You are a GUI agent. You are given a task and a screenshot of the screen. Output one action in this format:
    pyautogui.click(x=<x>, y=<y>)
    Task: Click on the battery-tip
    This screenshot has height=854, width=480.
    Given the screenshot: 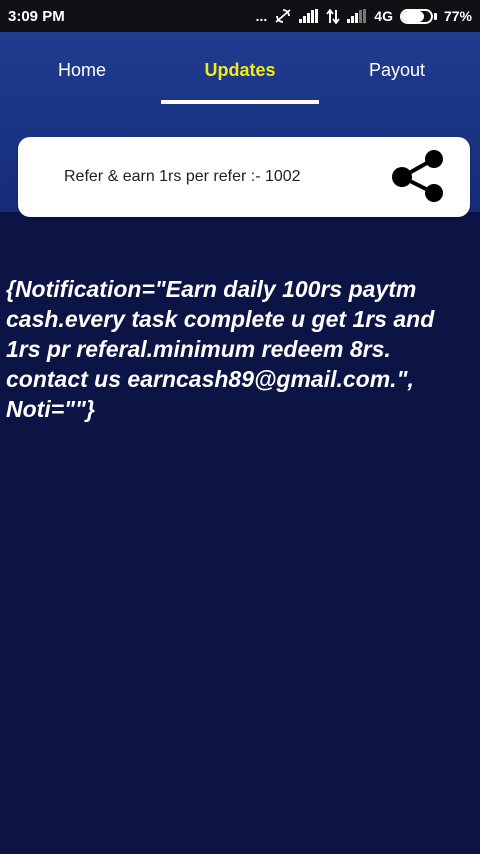 What is the action you would take?
    pyautogui.click(x=435, y=16)
    